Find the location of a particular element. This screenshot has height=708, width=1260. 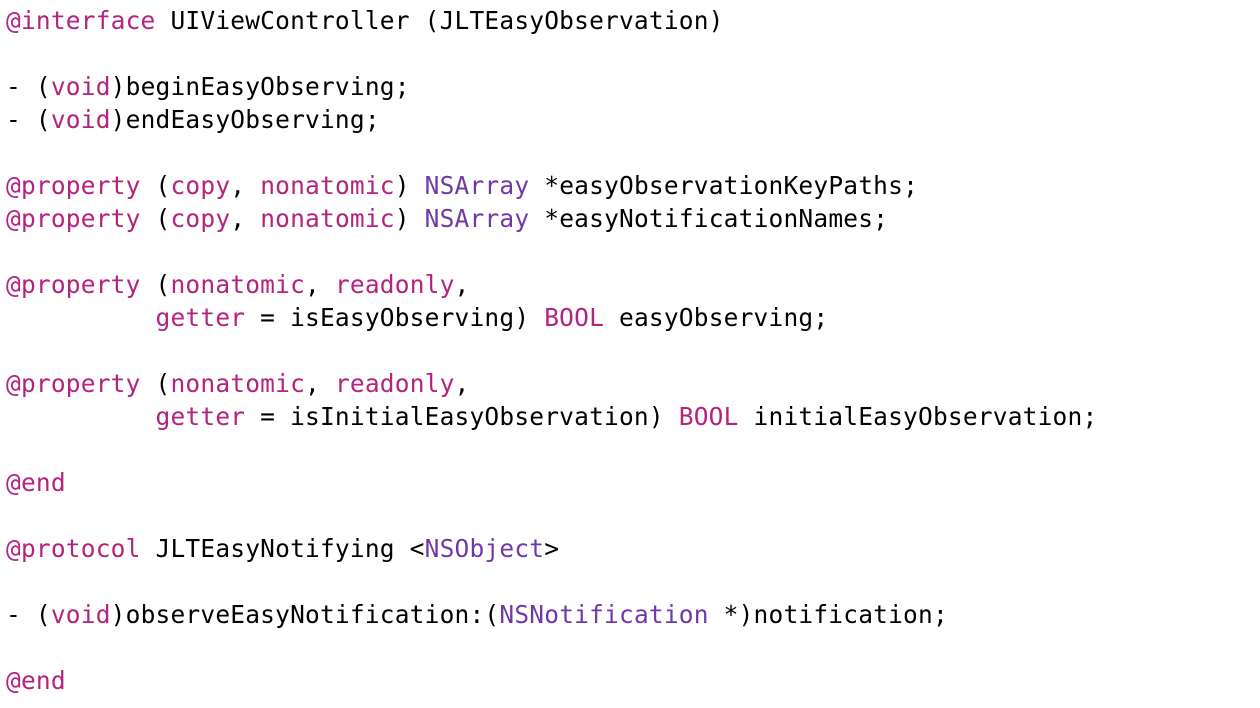

code-line: @protocol JLTEasyNotifying <NSObject> is located at coordinates (632, 548).